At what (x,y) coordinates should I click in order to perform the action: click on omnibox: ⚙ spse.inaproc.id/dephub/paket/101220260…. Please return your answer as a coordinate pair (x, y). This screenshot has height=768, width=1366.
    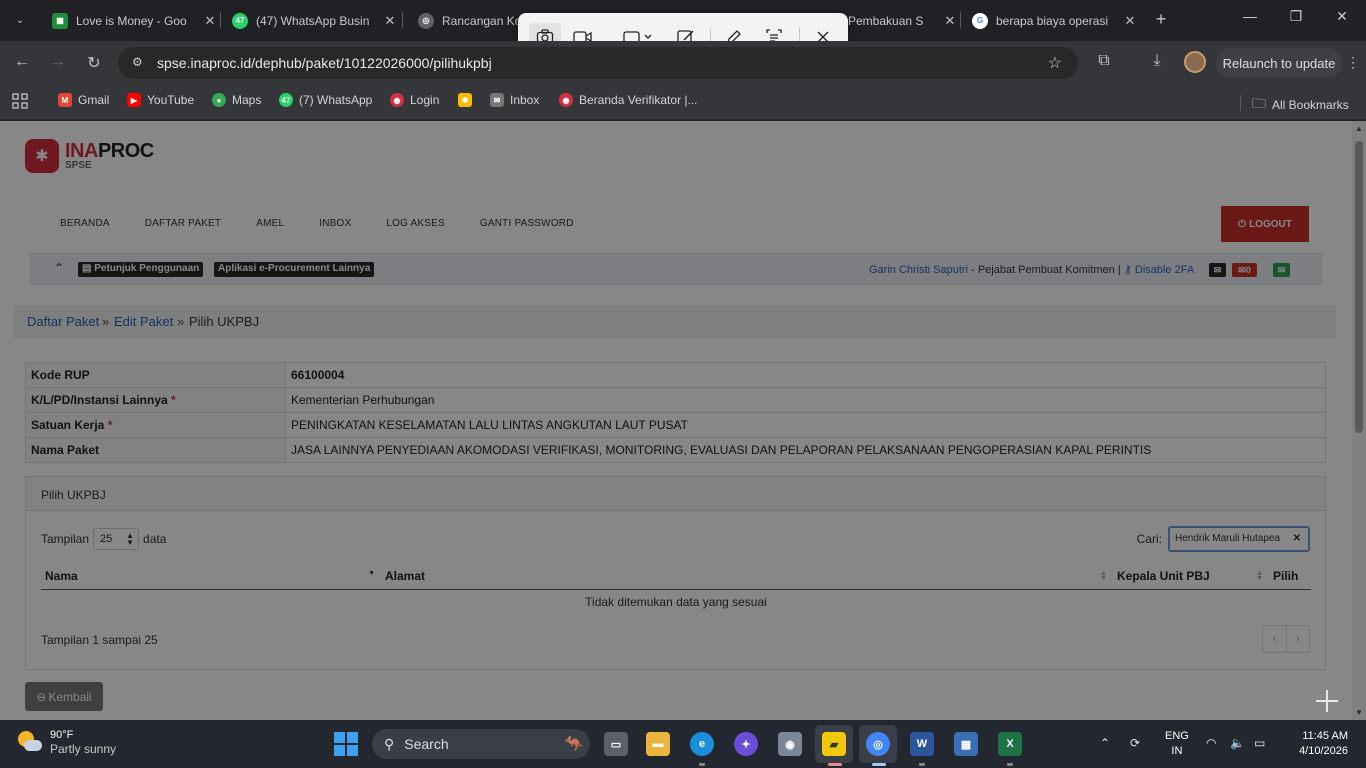
    Looking at the image, I should click on (598, 63).